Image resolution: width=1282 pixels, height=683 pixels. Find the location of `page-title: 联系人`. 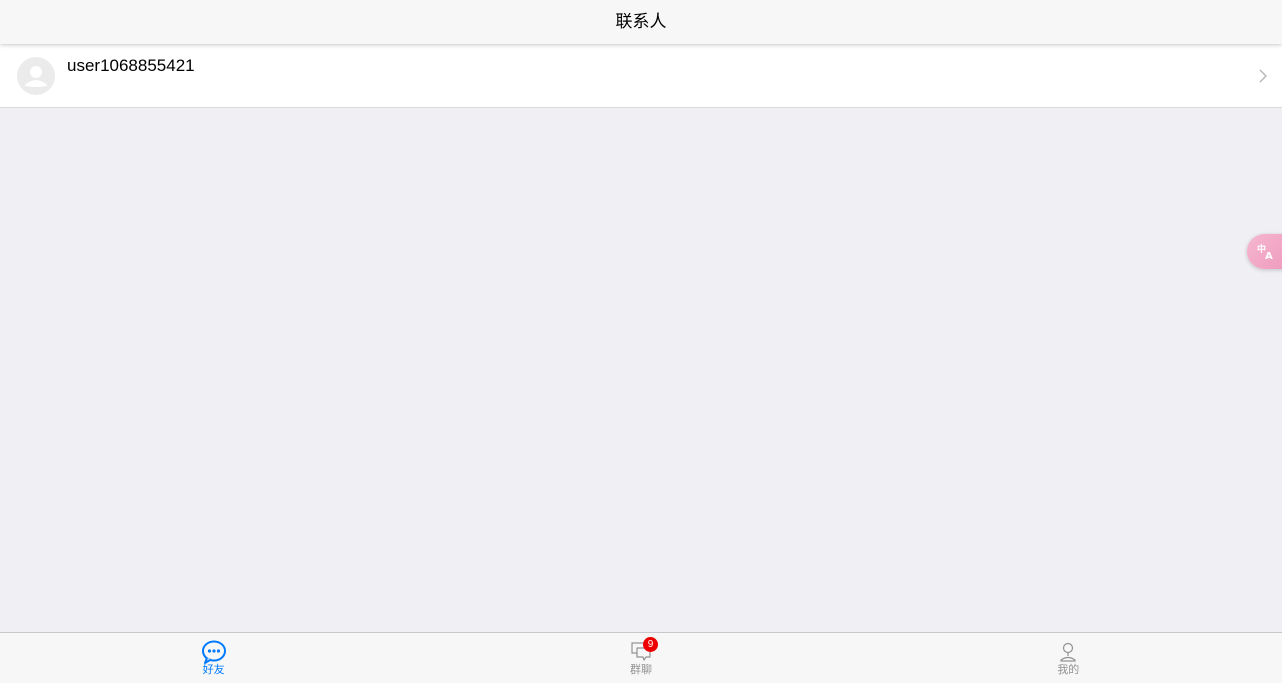

page-title: 联系人 is located at coordinates (641, 21).